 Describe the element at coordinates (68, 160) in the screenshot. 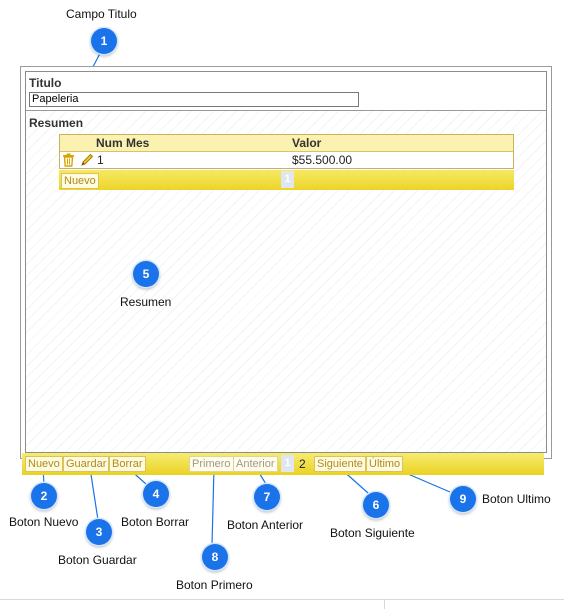

I see `trash-icon` at that location.